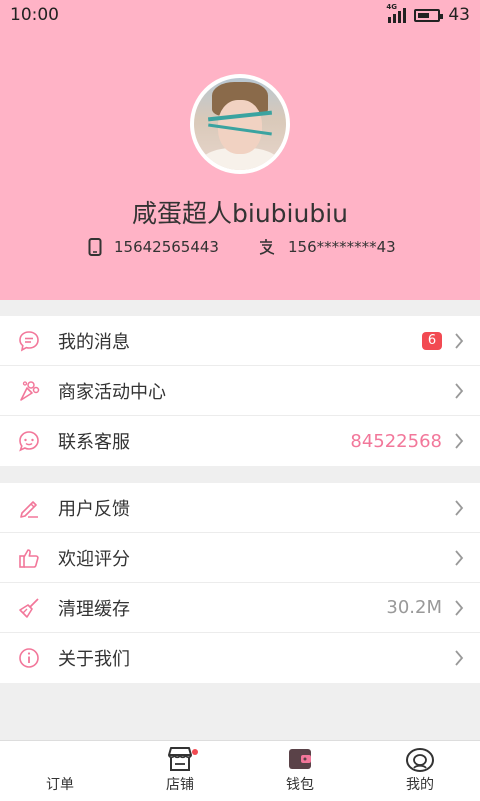 The height and width of the screenshot is (801, 480). Describe the element at coordinates (30, 390) in the screenshot. I see `activity-icon` at that location.